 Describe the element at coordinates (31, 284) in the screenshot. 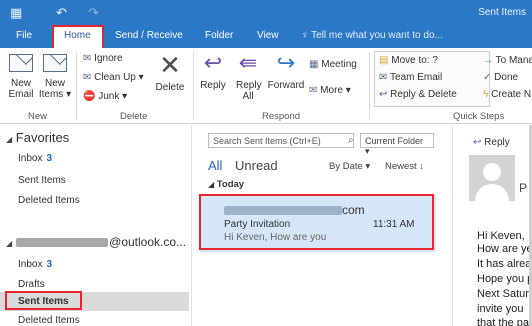

I see `account-drafts: Drafts` at that location.